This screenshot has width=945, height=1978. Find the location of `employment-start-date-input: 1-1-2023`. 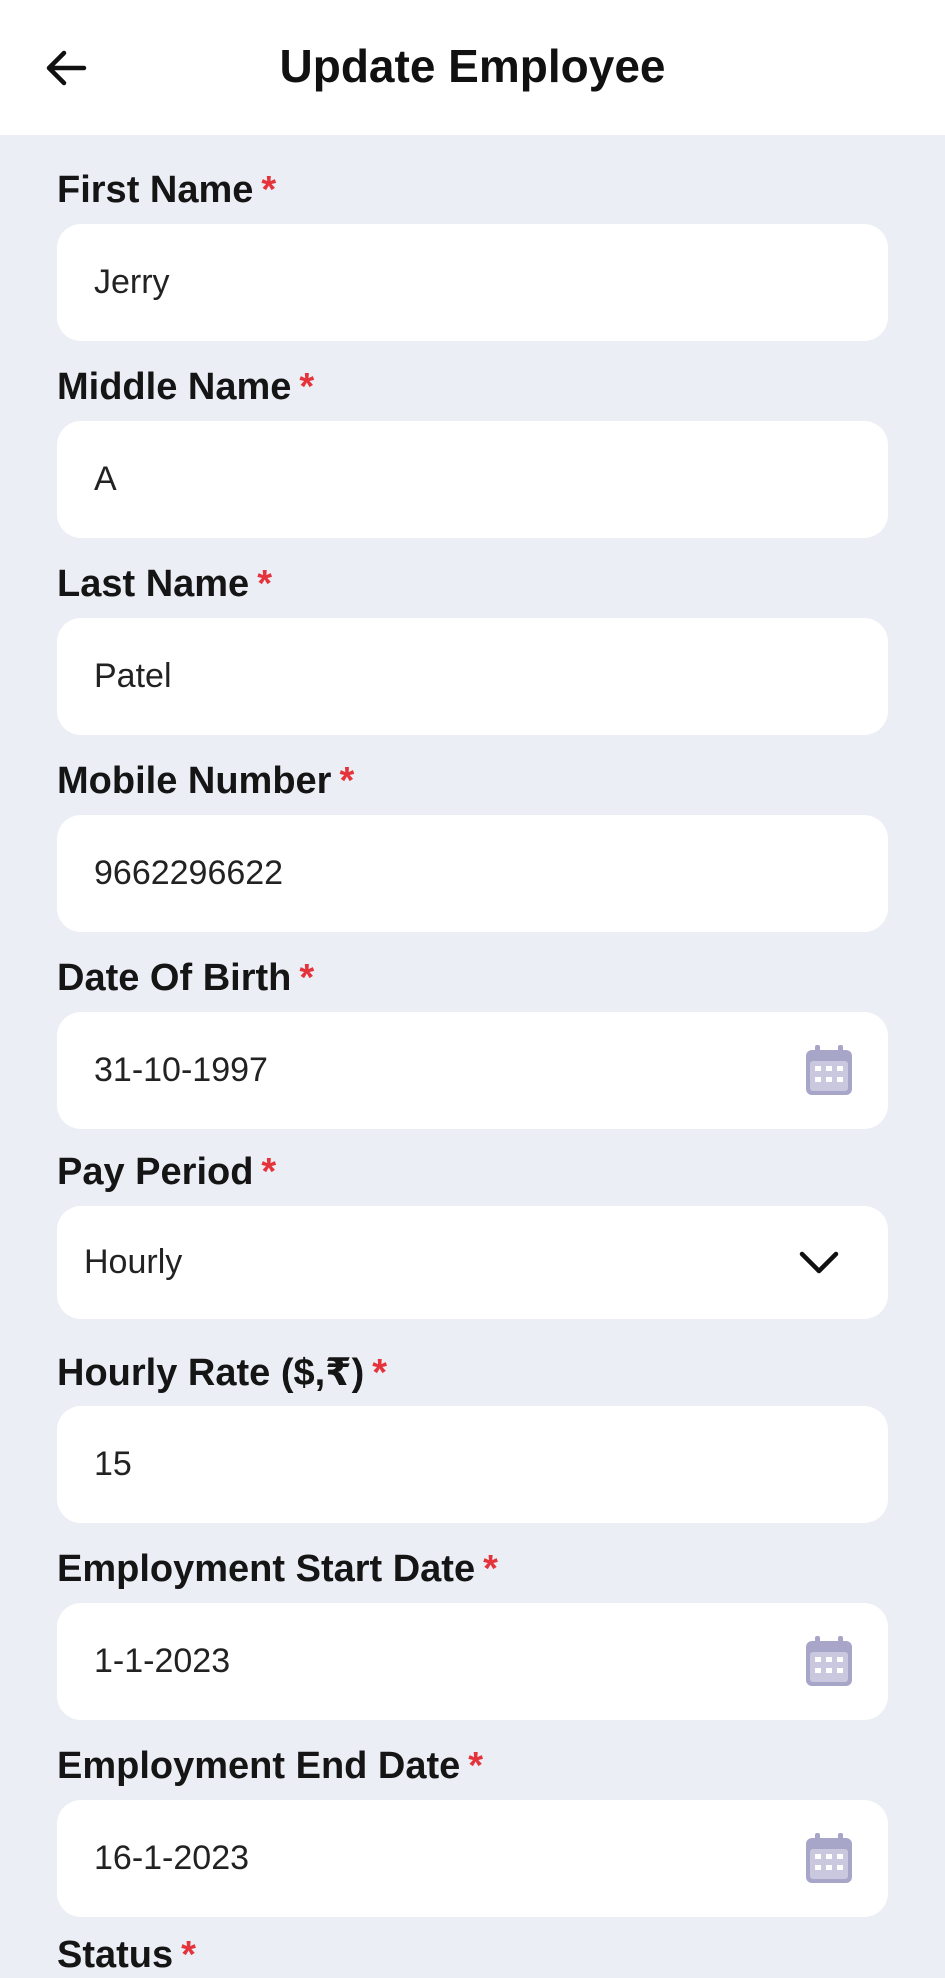

employment-start-date-input: 1-1-2023 is located at coordinates (472, 1661).